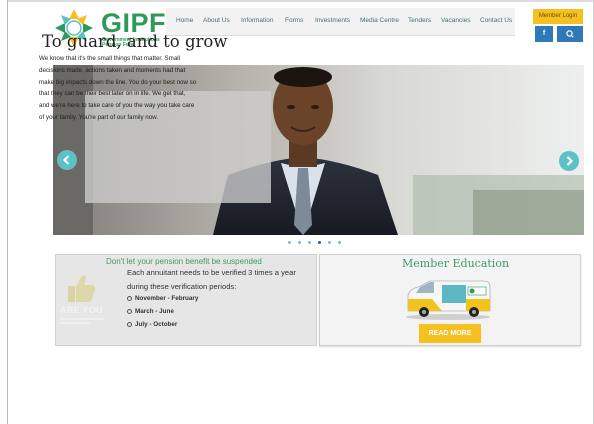  Describe the element at coordinates (294, 20) in the screenshot. I see `nav-forms: Forms` at that location.